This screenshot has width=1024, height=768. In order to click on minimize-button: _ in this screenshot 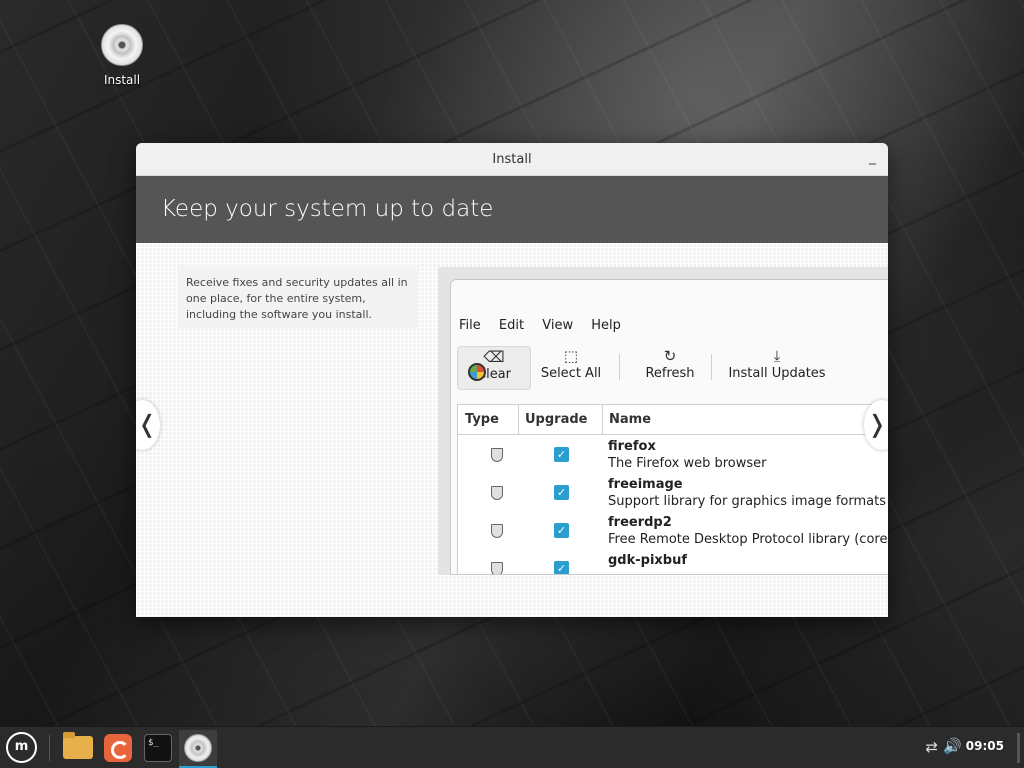, I will do `click(872, 157)`.